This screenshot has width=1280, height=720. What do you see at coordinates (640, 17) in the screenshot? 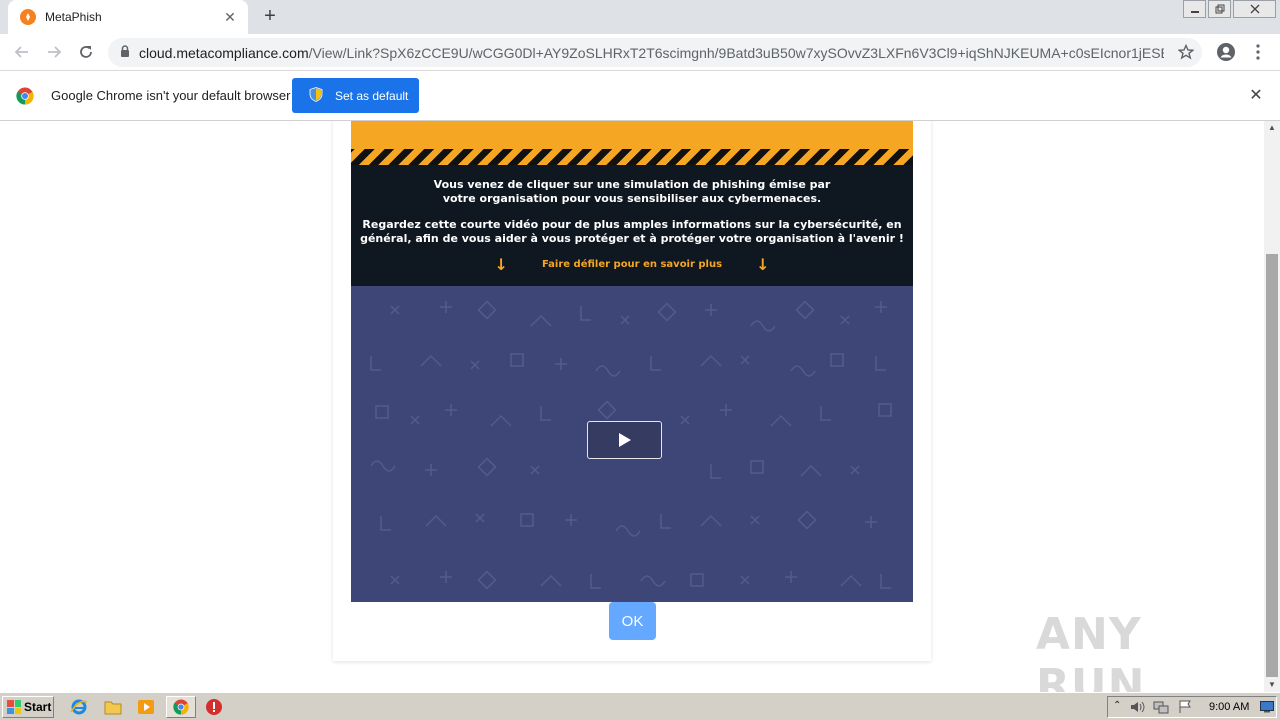
I see `tab-strip: MetaPhish ✕ +` at bounding box center [640, 17].